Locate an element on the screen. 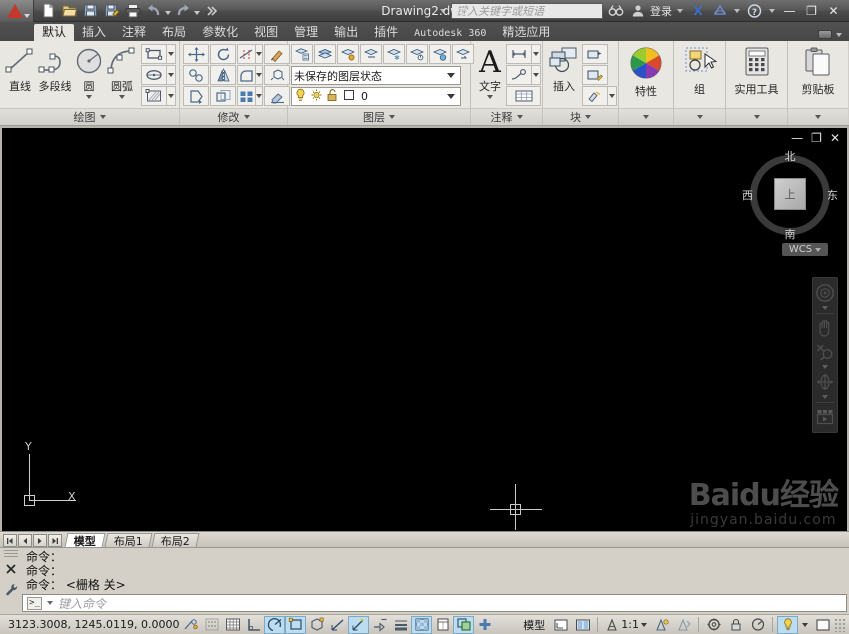 This screenshot has width=849, height=634. plot-icon is located at coordinates (132, 11).